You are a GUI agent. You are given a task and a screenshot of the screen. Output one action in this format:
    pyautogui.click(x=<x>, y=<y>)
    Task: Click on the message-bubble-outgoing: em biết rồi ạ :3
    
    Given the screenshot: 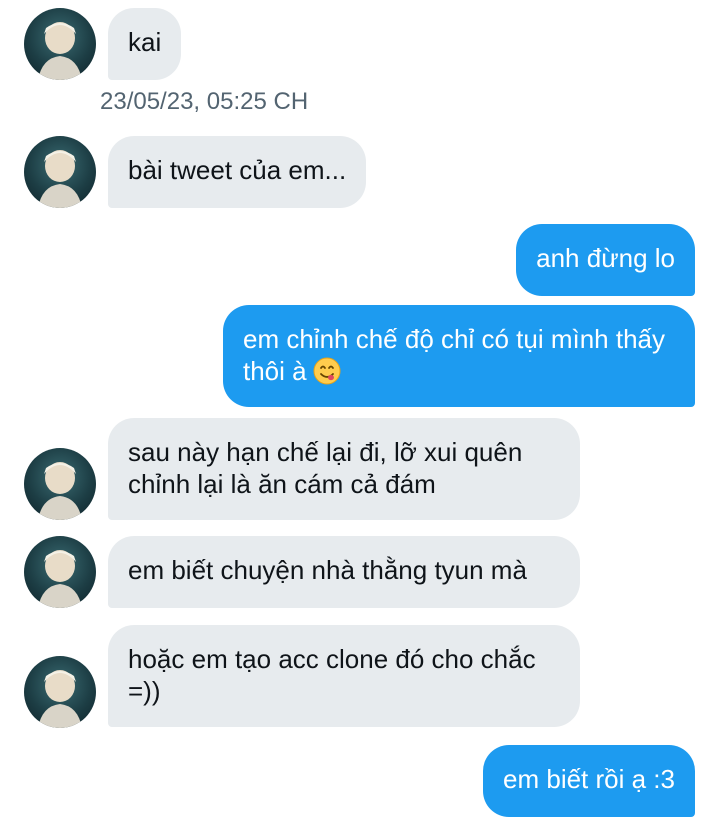 What is the action you would take?
    pyautogui.click(x=589, y=781)
    